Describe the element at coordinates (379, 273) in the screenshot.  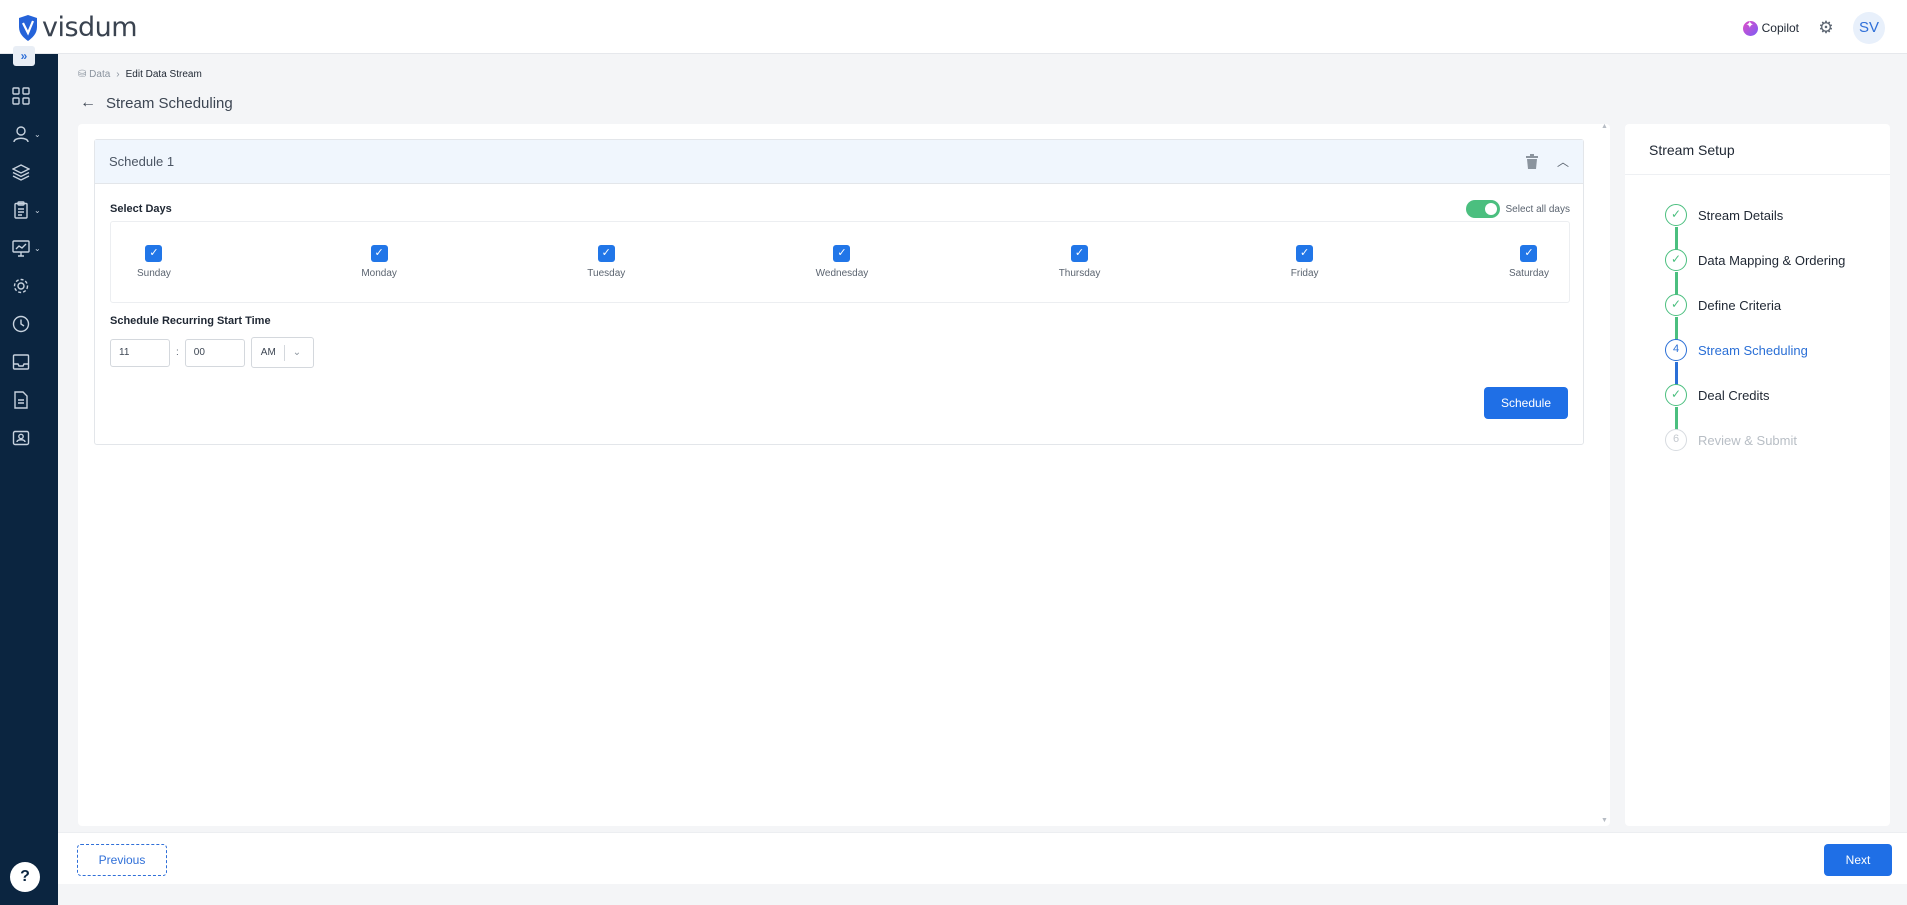
I see `day-label: Monday` at that location.